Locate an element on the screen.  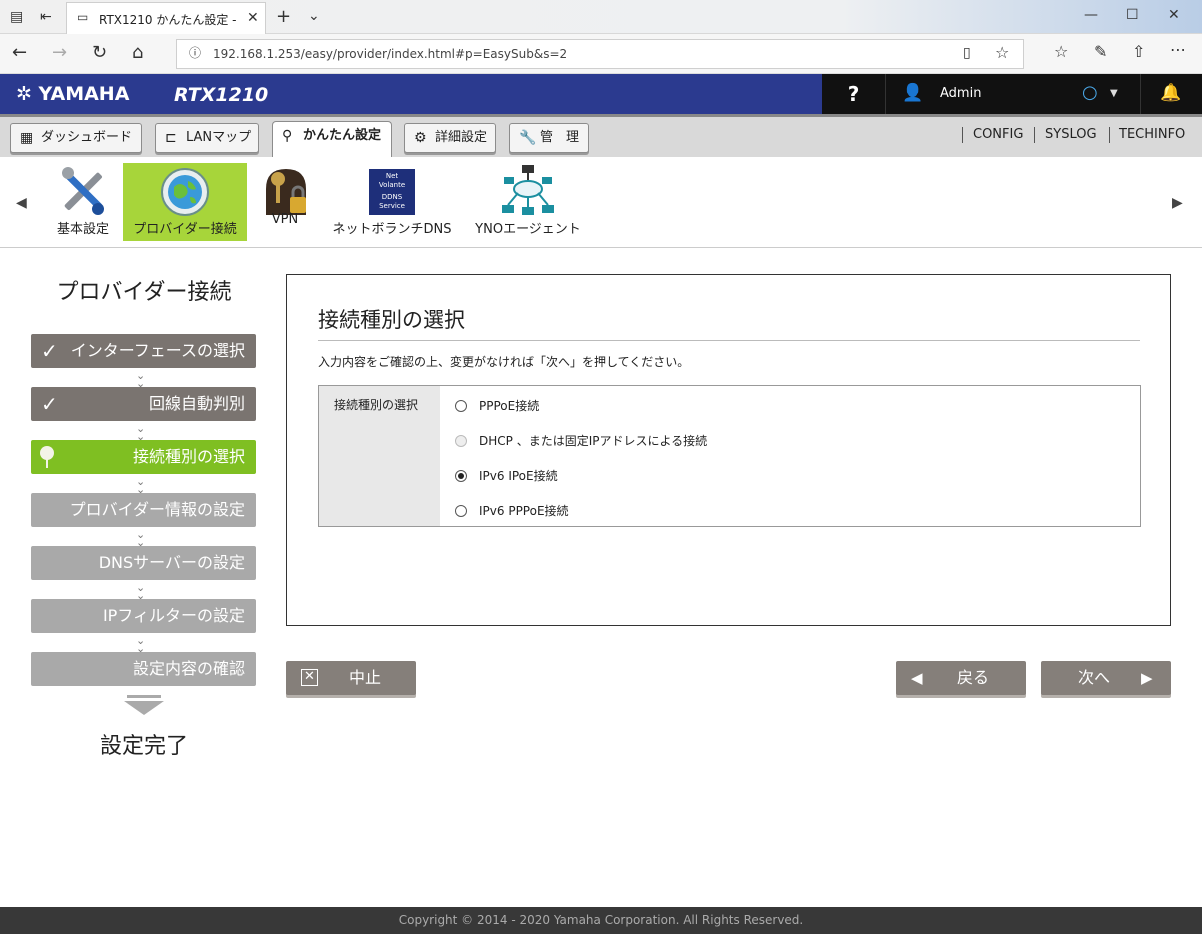
icon-yno-agent: YNOエージェント is located at coordinates (528, 202).